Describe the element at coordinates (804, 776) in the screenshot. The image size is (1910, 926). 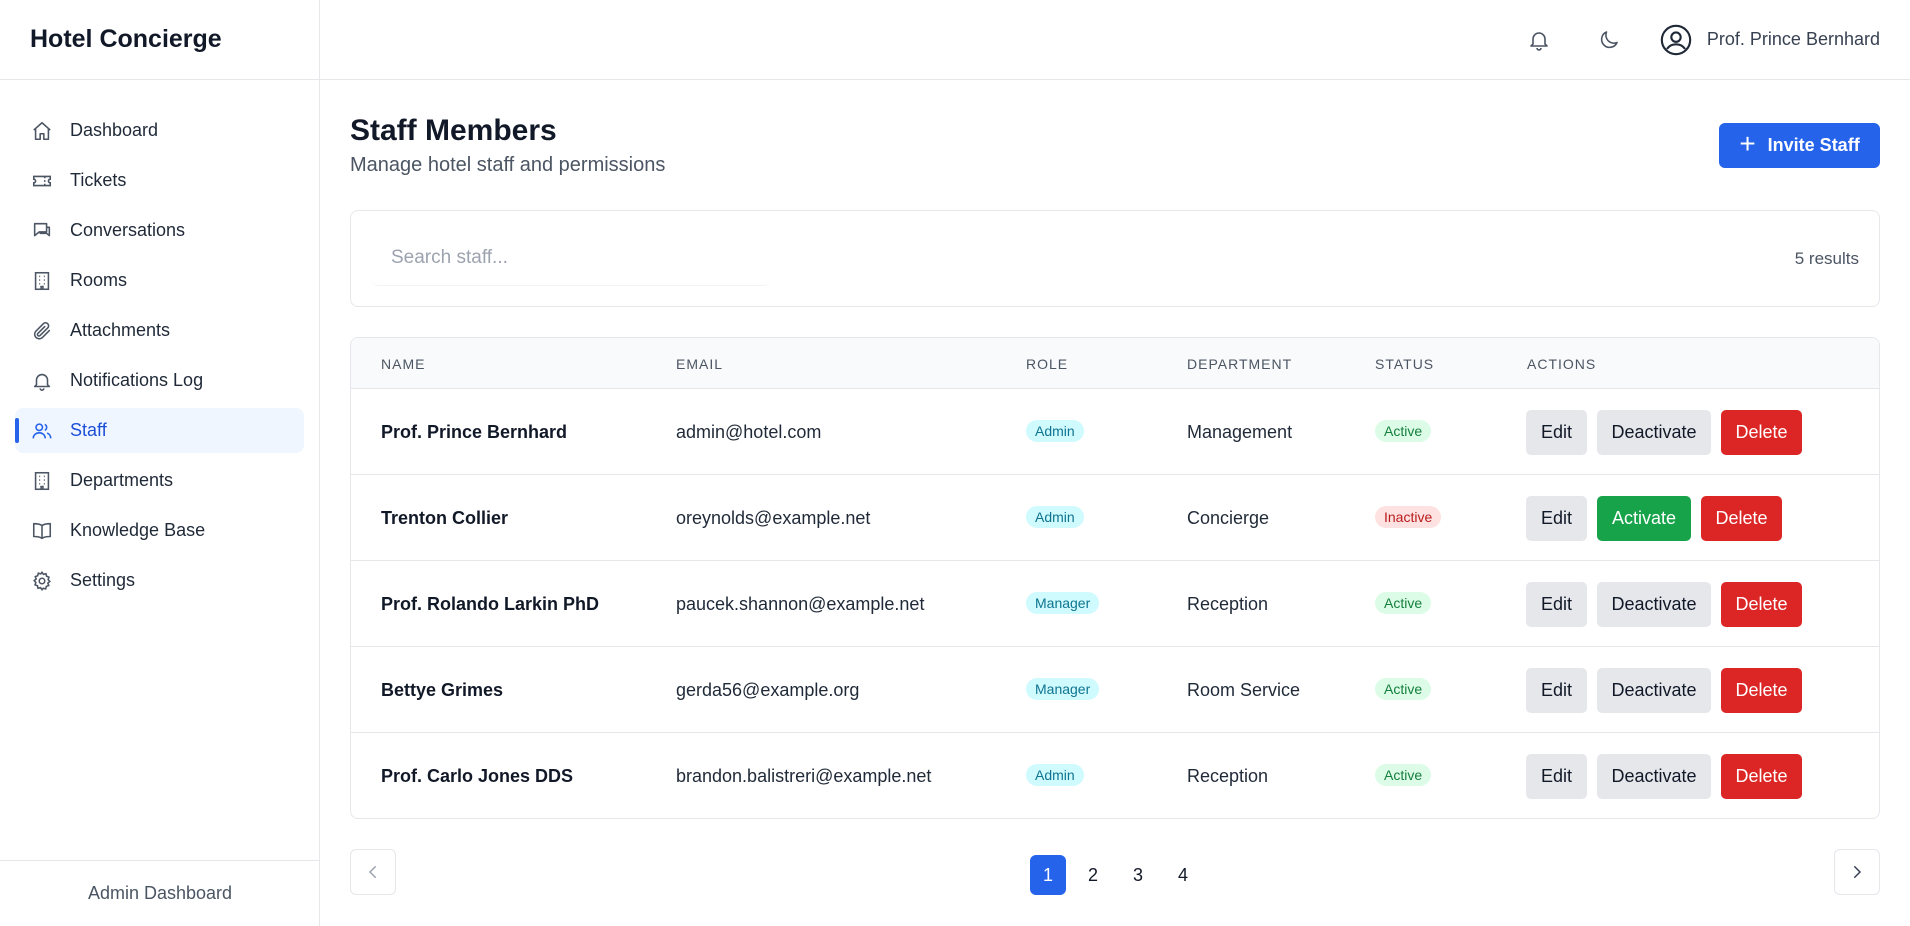
I see `staff-email: brandon.balistreri@example.net` at that location.